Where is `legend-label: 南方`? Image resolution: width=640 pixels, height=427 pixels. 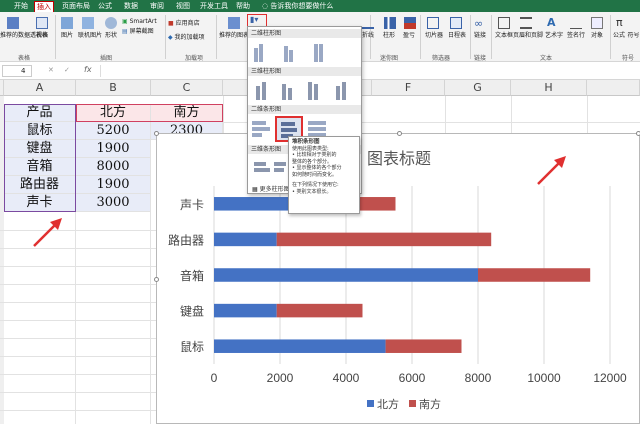
legend-label: 南方 is located at coordinates (430, 404).